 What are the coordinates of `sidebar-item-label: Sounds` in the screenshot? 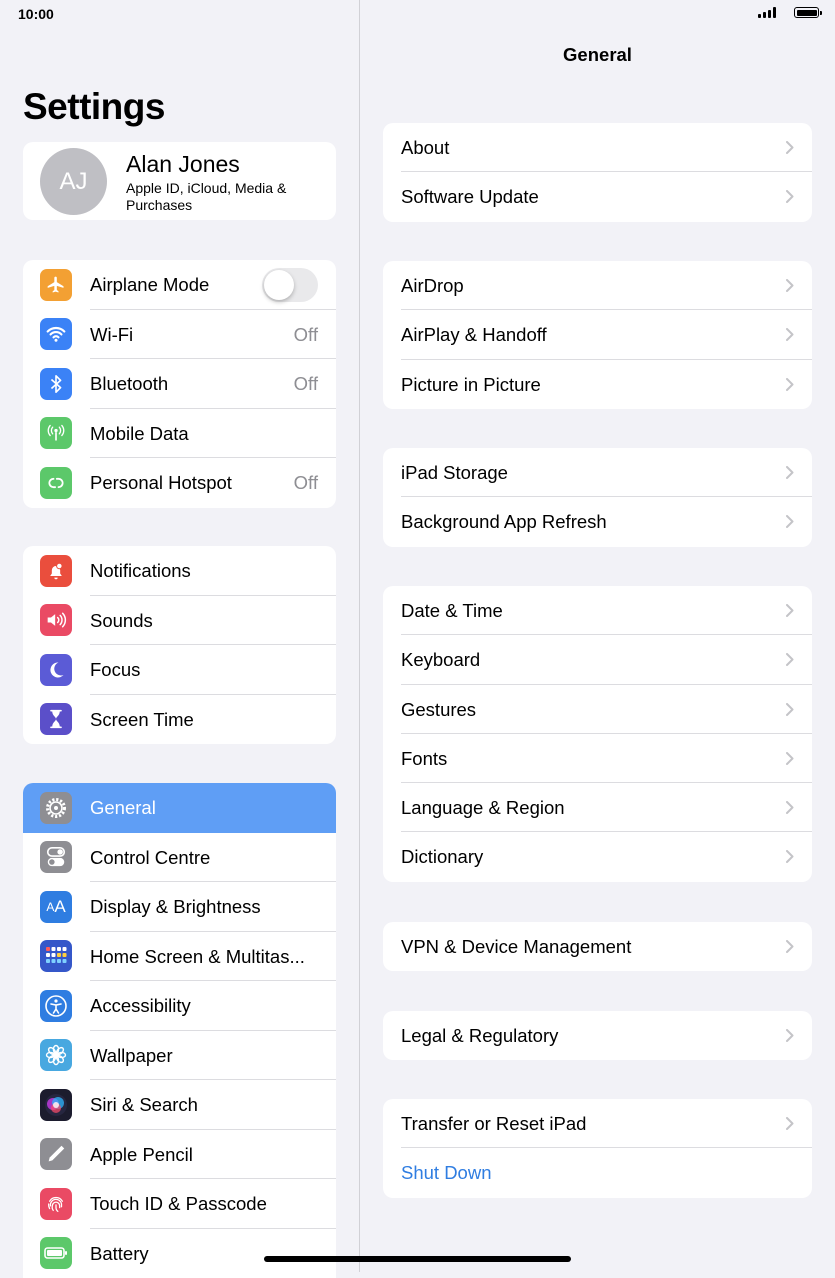 It's located at (121, 621).